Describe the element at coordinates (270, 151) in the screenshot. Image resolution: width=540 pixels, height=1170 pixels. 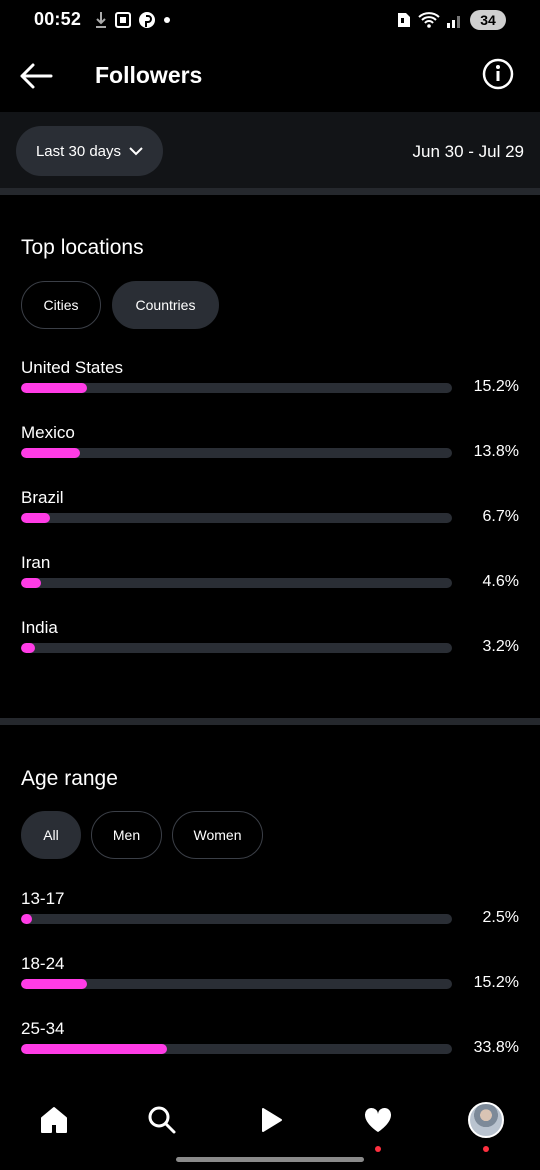
I see `filter-bar: Last 30 days Jun 30 - Jul 29` at that location.